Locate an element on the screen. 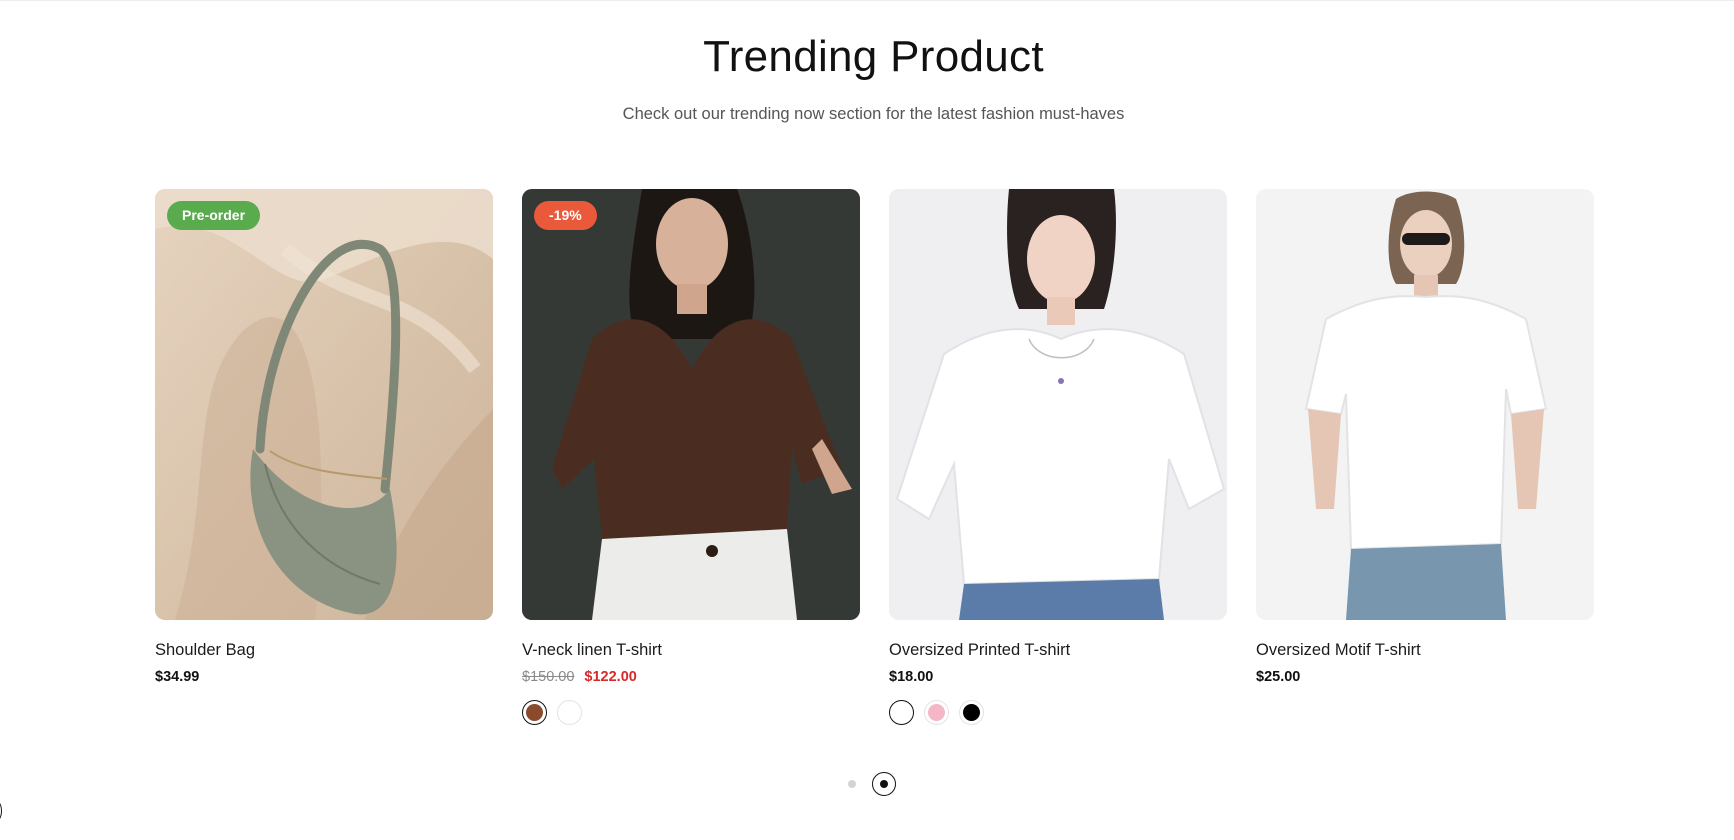 The height and width of the screenshot is (840, 1734). swatch-brown is located at coordinates (534, 712).